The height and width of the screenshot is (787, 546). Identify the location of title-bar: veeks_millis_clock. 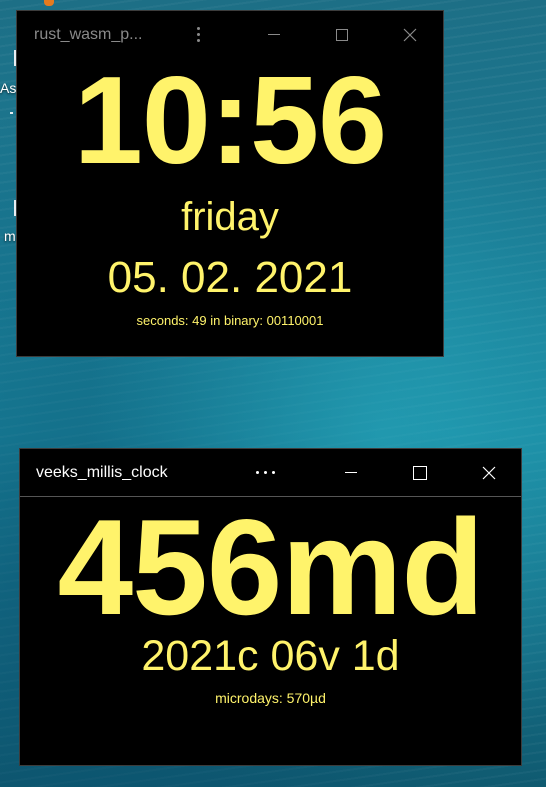
(270, 473).